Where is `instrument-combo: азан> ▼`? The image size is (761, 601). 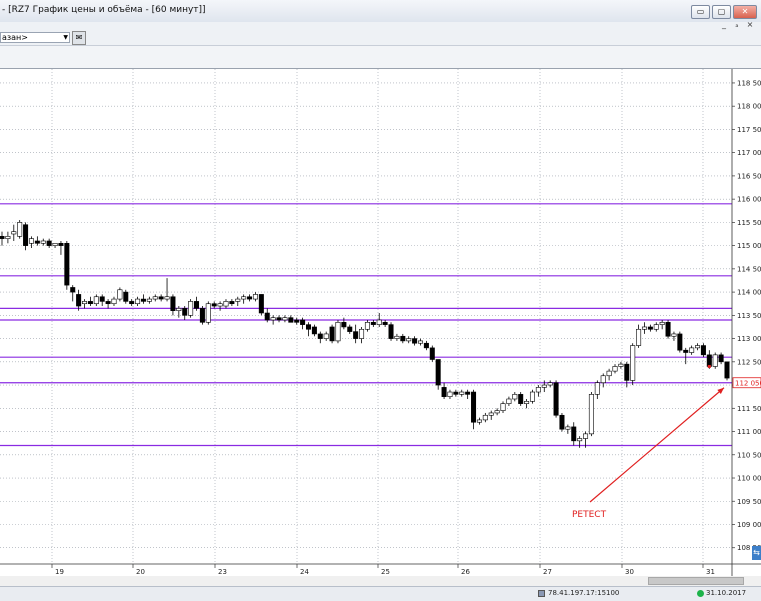
instrument-combo: азан> ▼ is located at coordinates (35, 37).